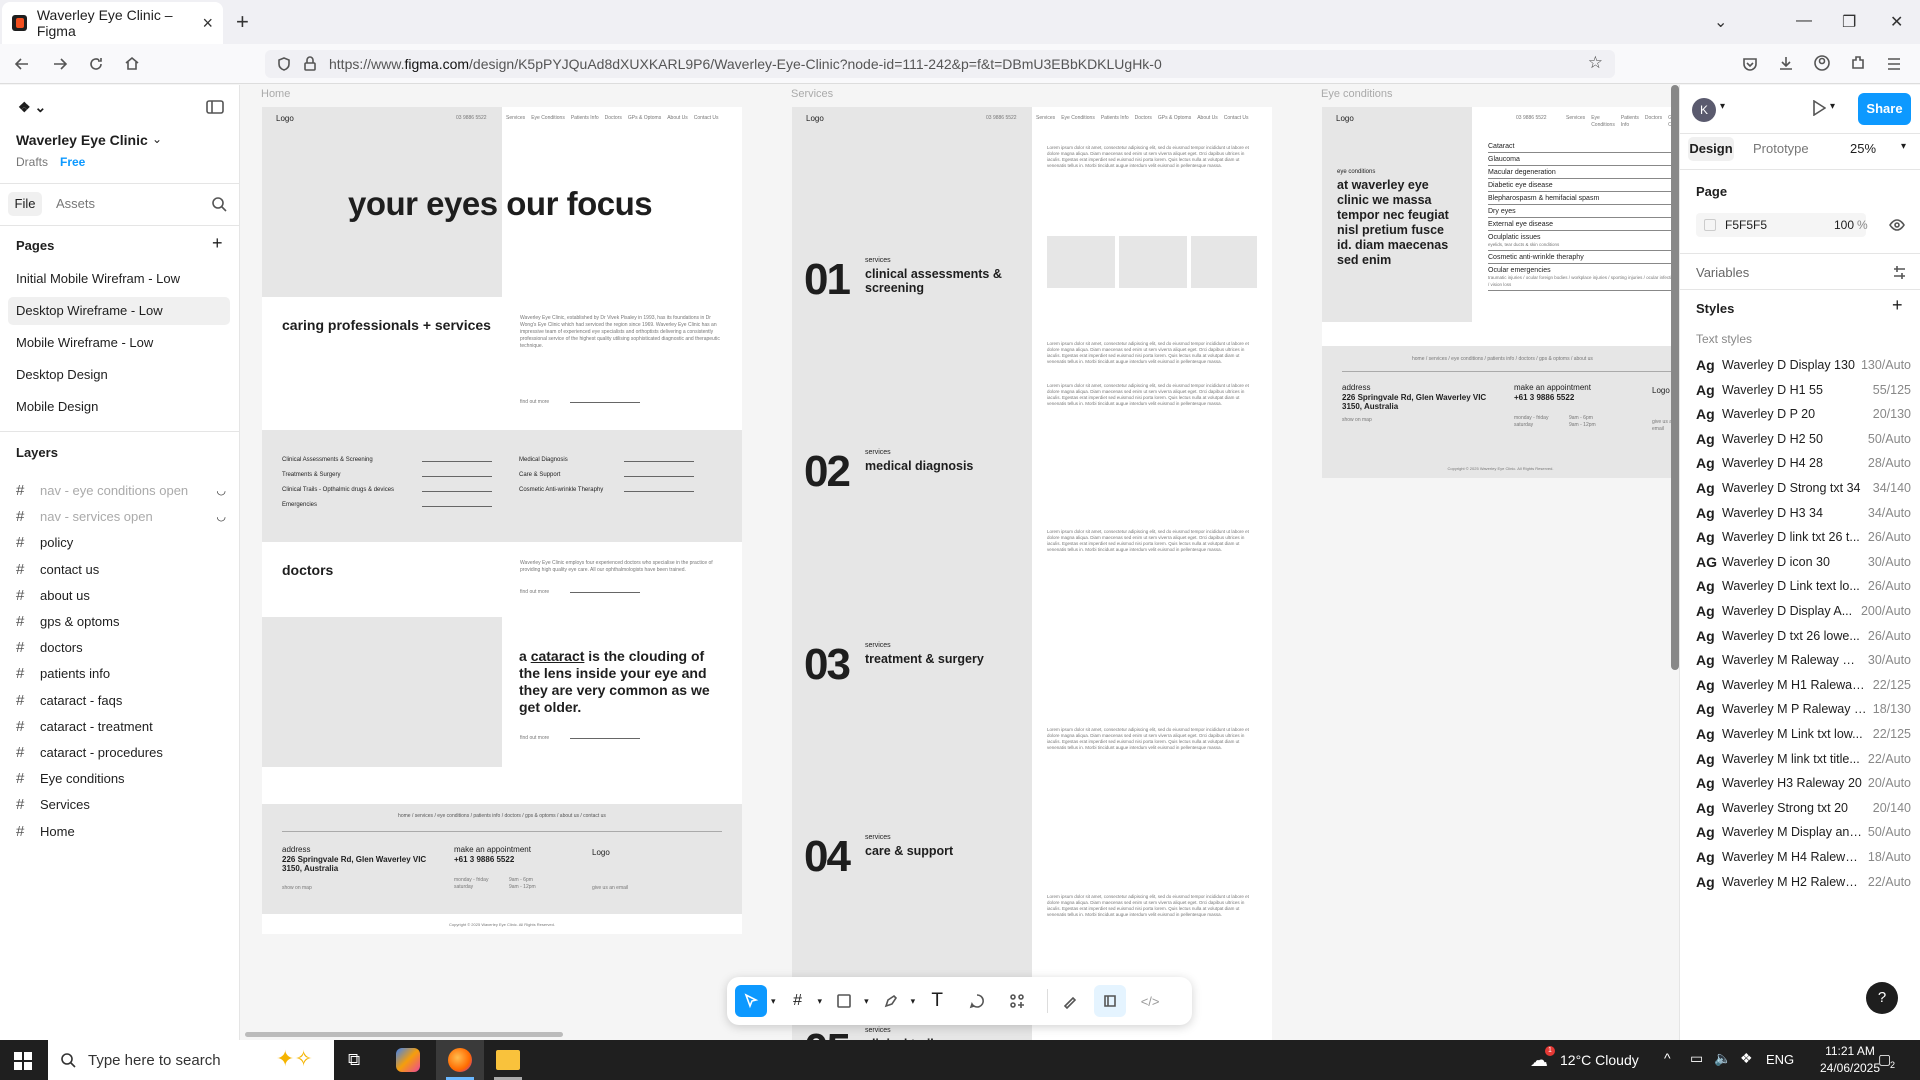 The image size is (1920, 1080). Describe the element at coordinates (844, 1001) in the screenshot. I see `rectangle-tool-icon` at that location.